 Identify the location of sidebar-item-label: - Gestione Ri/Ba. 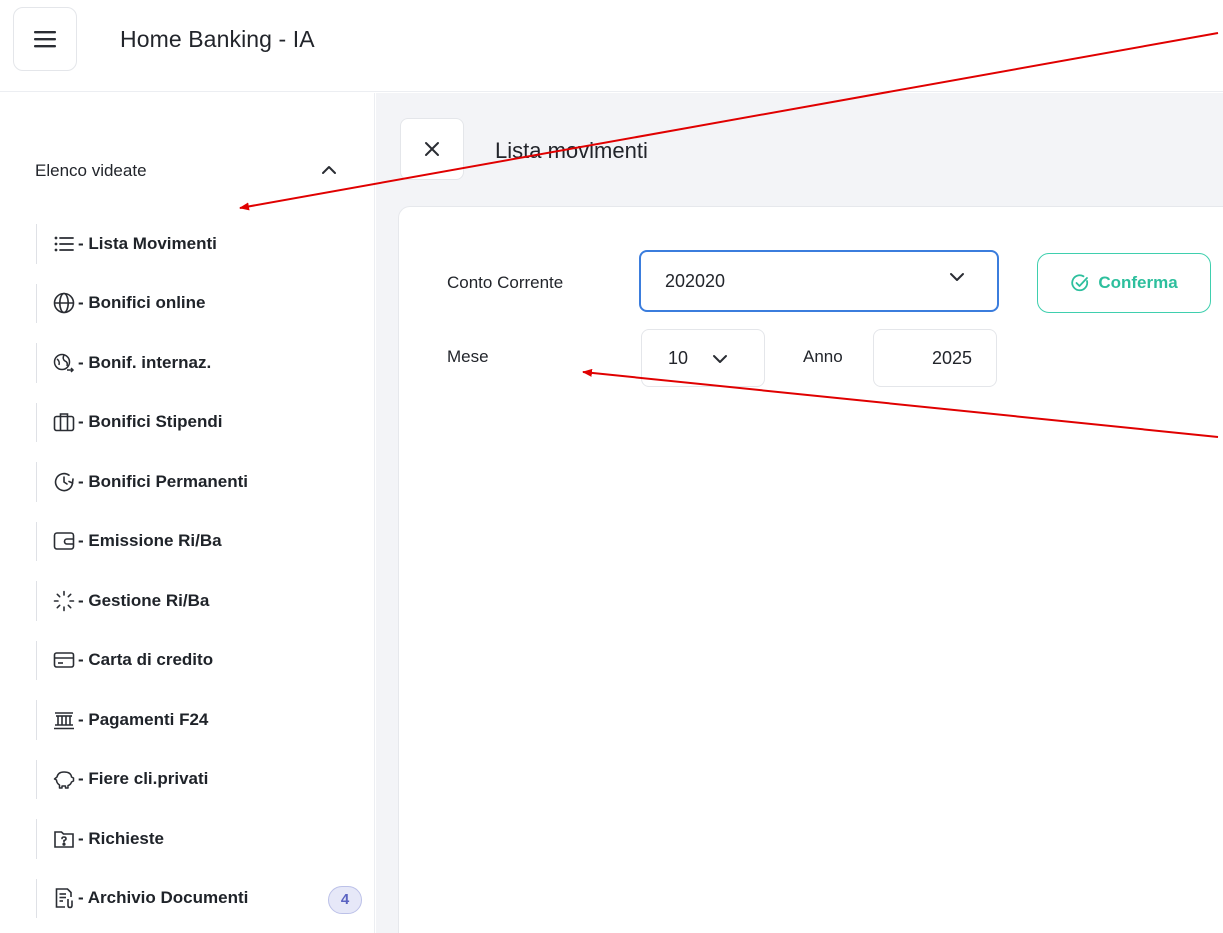
(144, 600).